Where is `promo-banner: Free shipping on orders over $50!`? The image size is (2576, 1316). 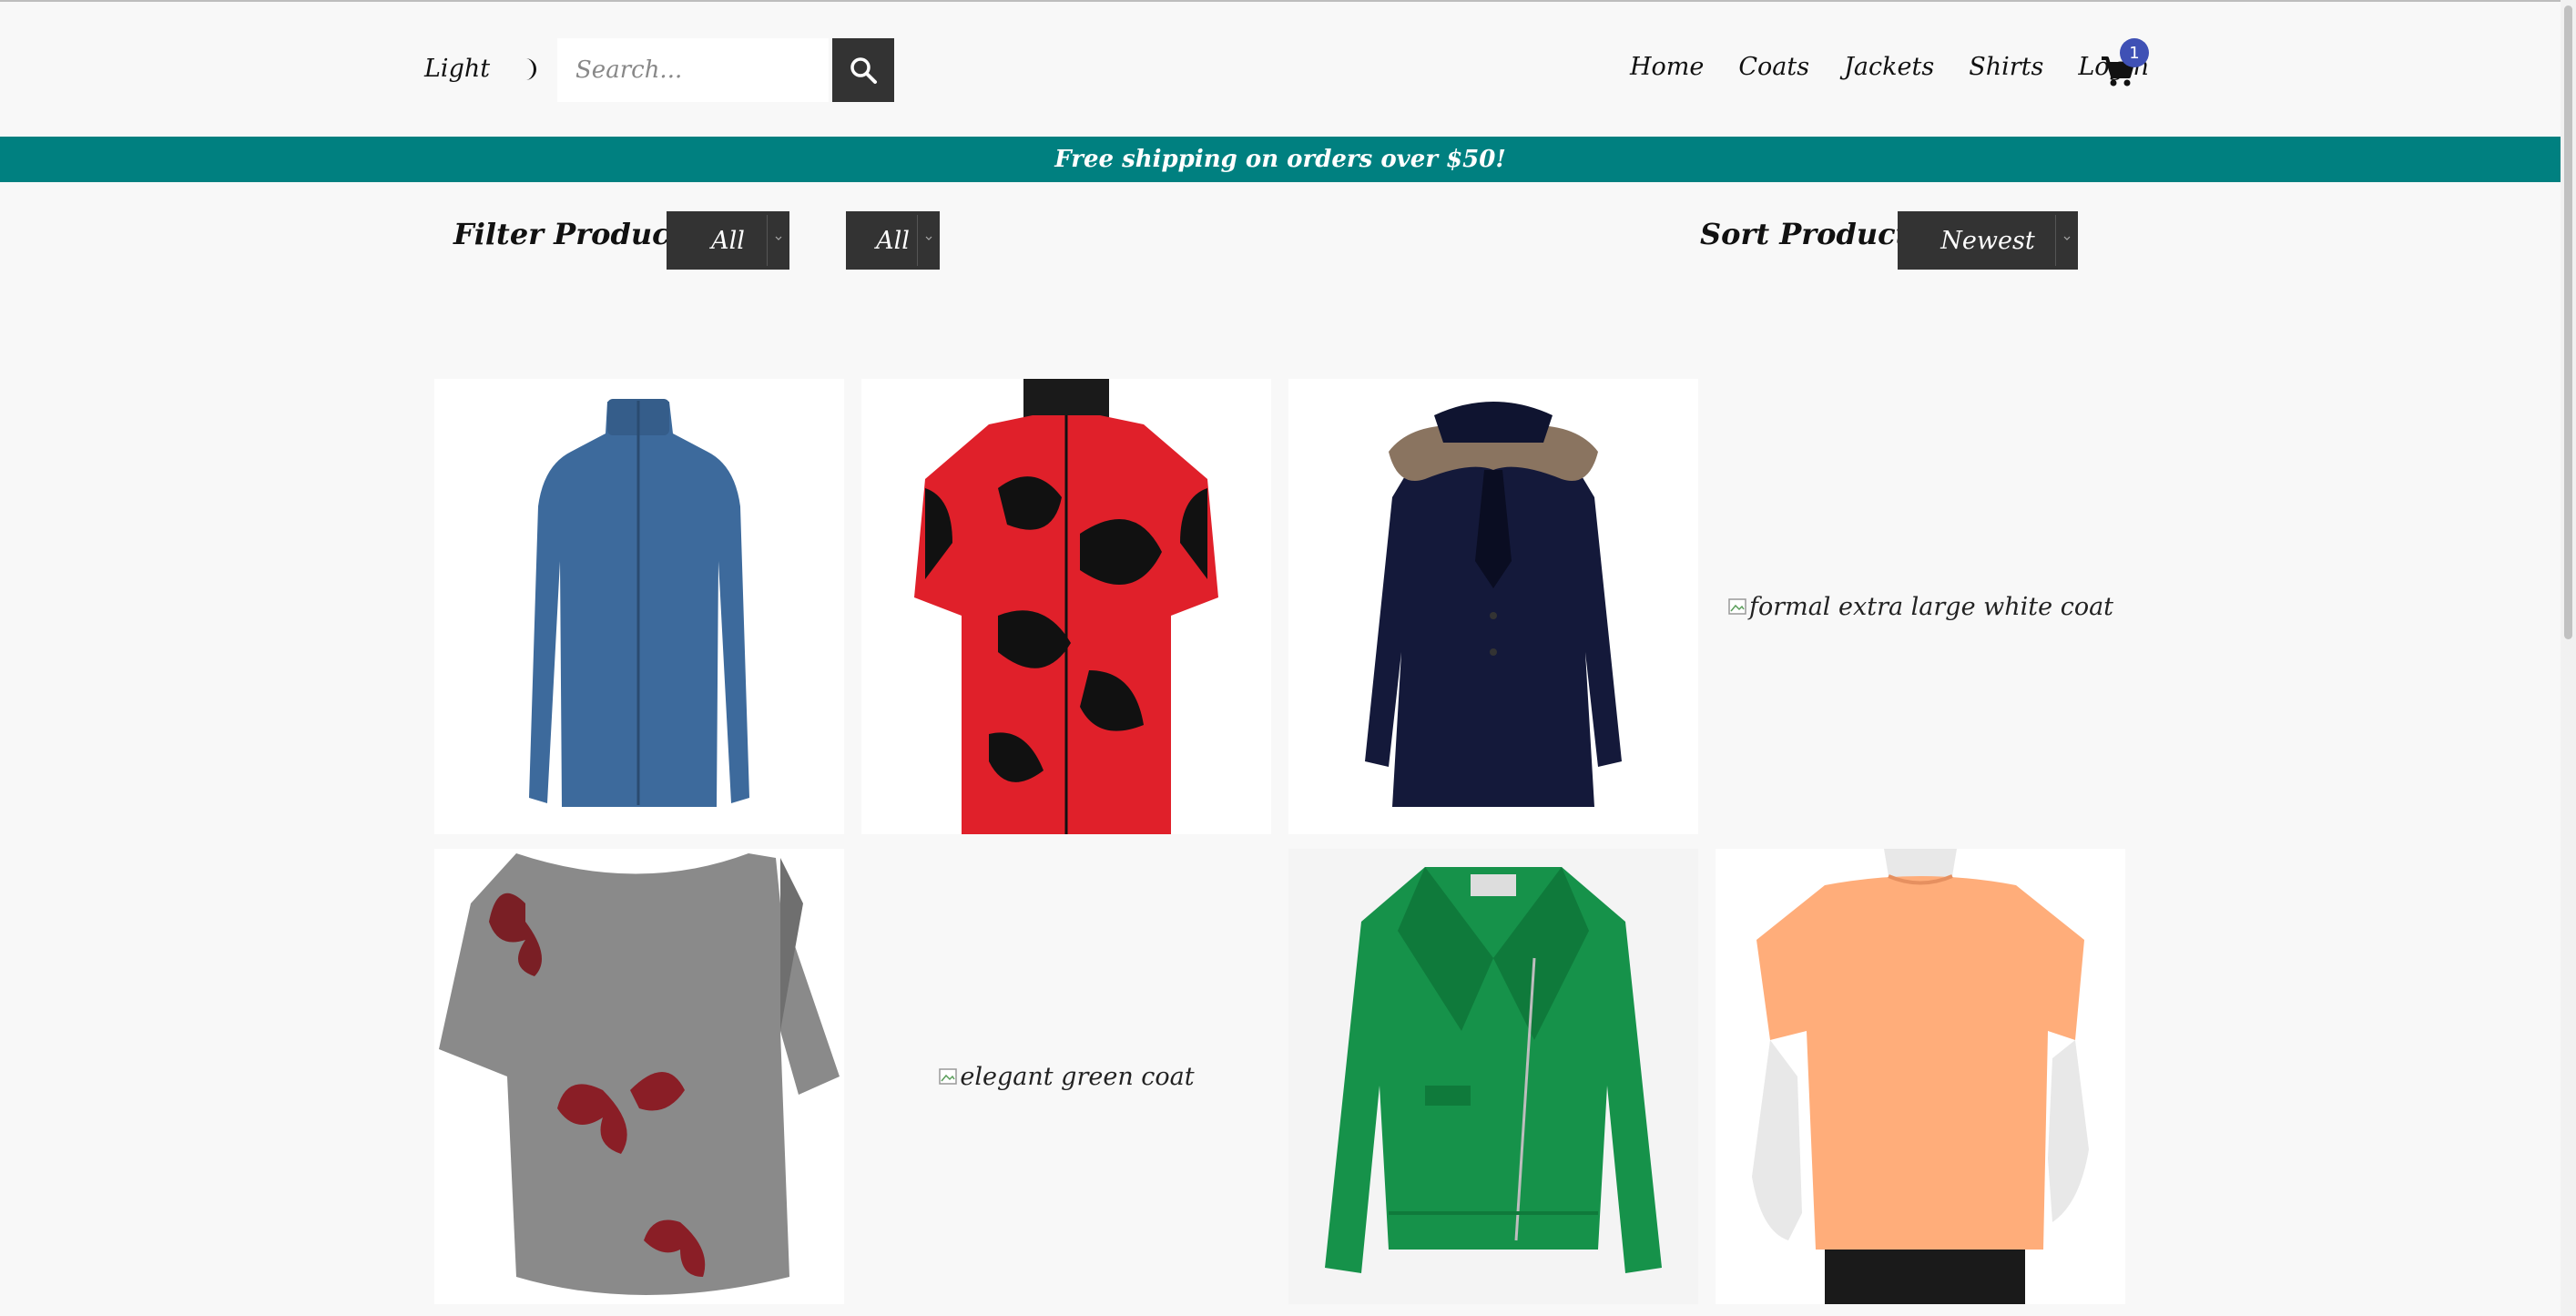
promo-banner: Free shipping on orders over $50! is located at coordinates (1280, 159).